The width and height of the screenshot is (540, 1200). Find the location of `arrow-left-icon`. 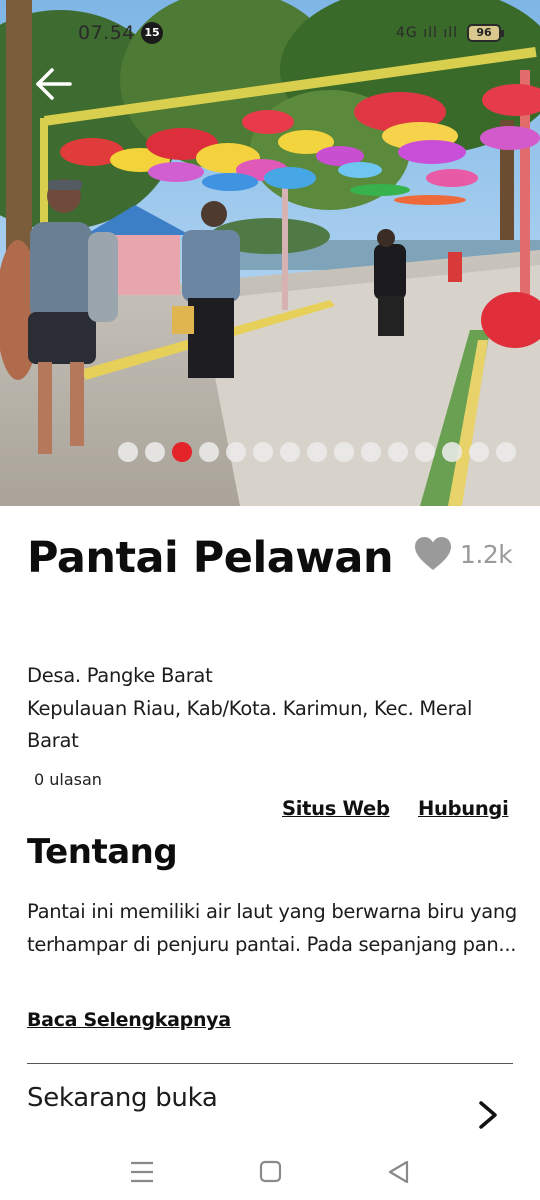

arrow-left-icon is located at coordinates (54, 84).